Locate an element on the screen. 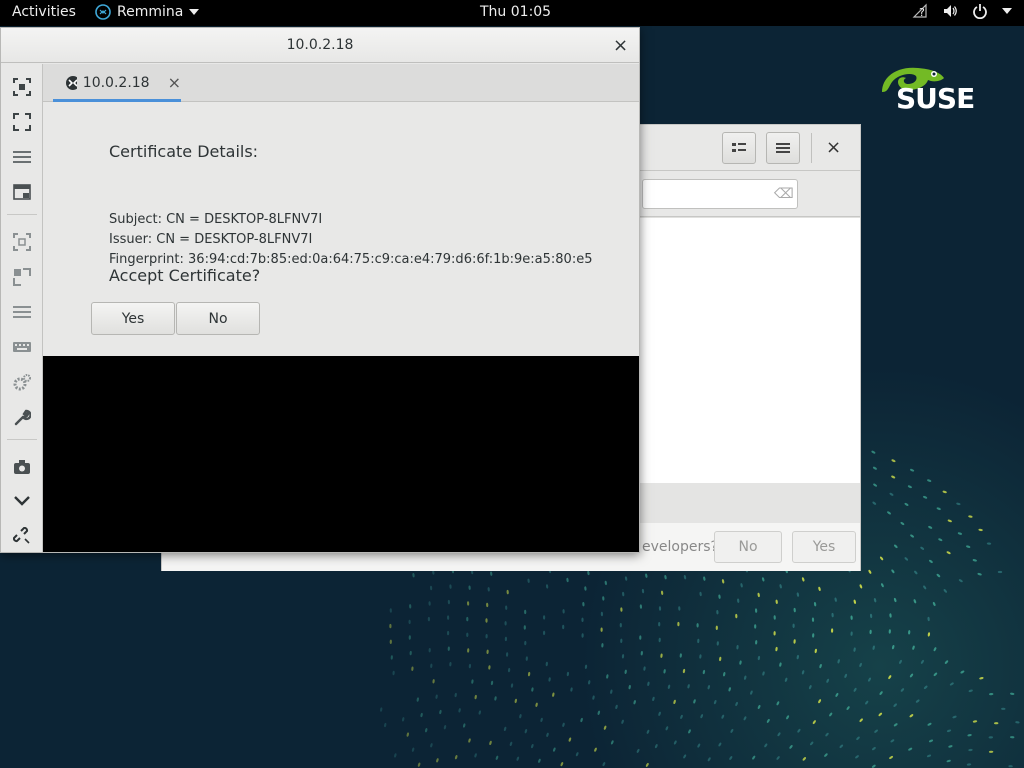 The height and width of the screenshot is (768, 1024). activities-button: Activities is located at coordinates (44, 12).